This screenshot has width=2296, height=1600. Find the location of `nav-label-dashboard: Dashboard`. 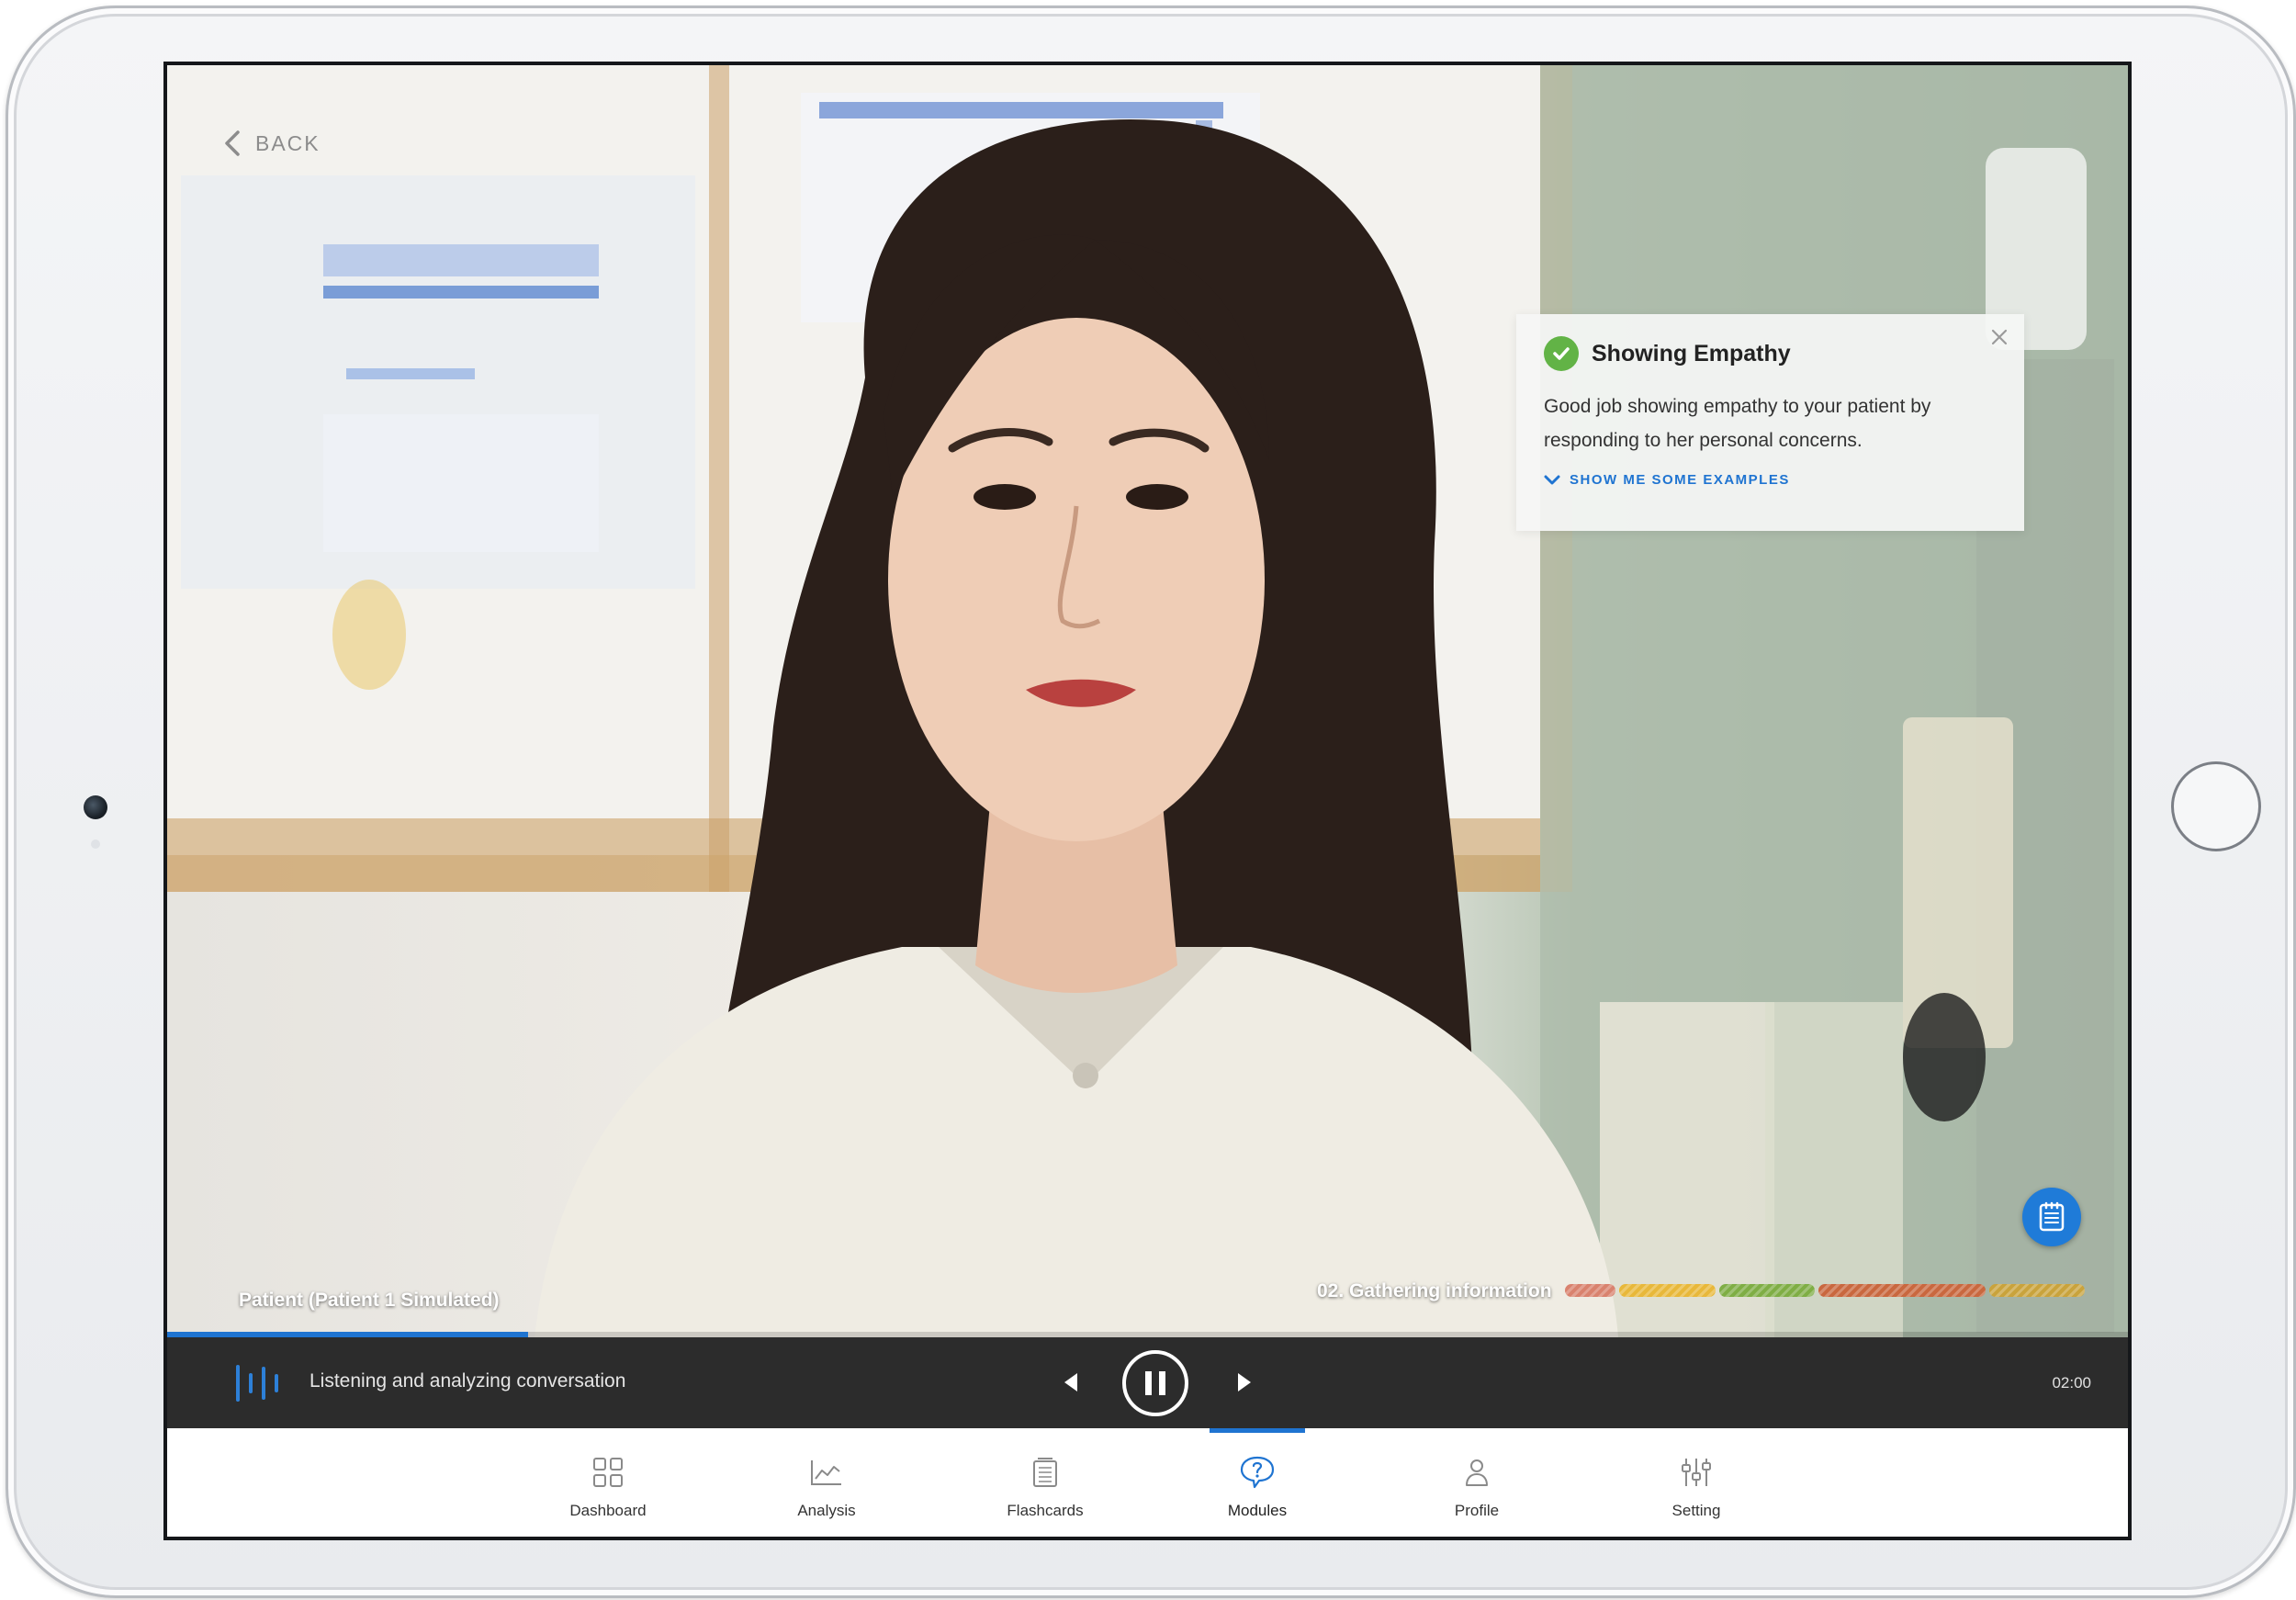

nav-label-dashboard: Dashboard is located at coordinates (608, 1511).